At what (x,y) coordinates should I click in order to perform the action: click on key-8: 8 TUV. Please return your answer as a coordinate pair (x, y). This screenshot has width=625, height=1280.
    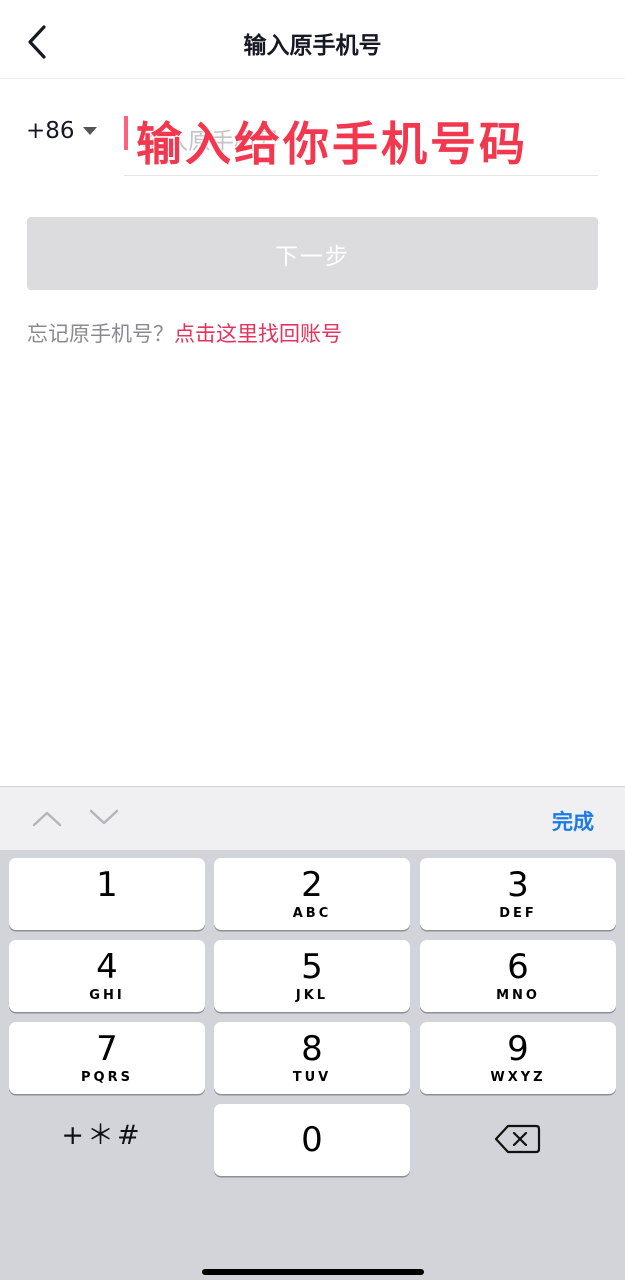
    Looking at the image, I should click on (312, 1058).